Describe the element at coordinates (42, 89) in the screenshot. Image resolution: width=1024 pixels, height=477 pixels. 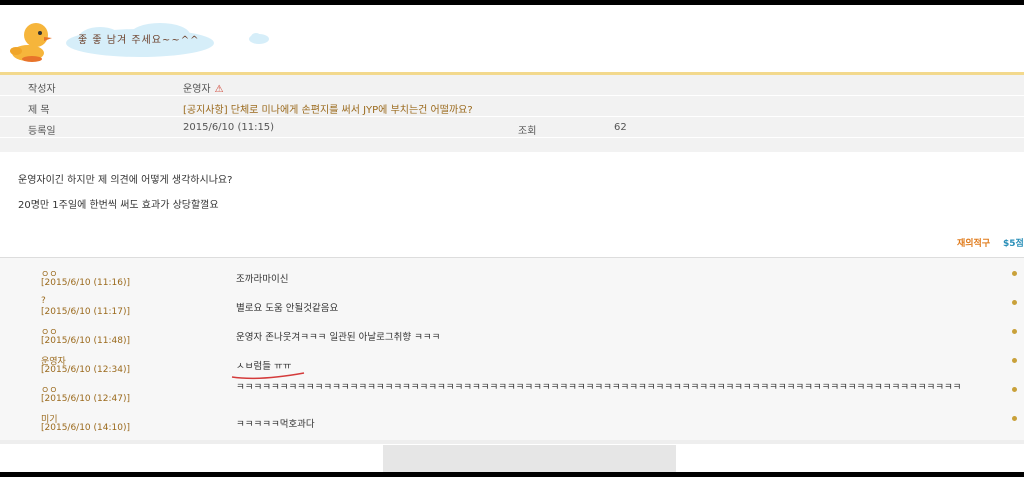
I see `author-label: 작성자` at that location.